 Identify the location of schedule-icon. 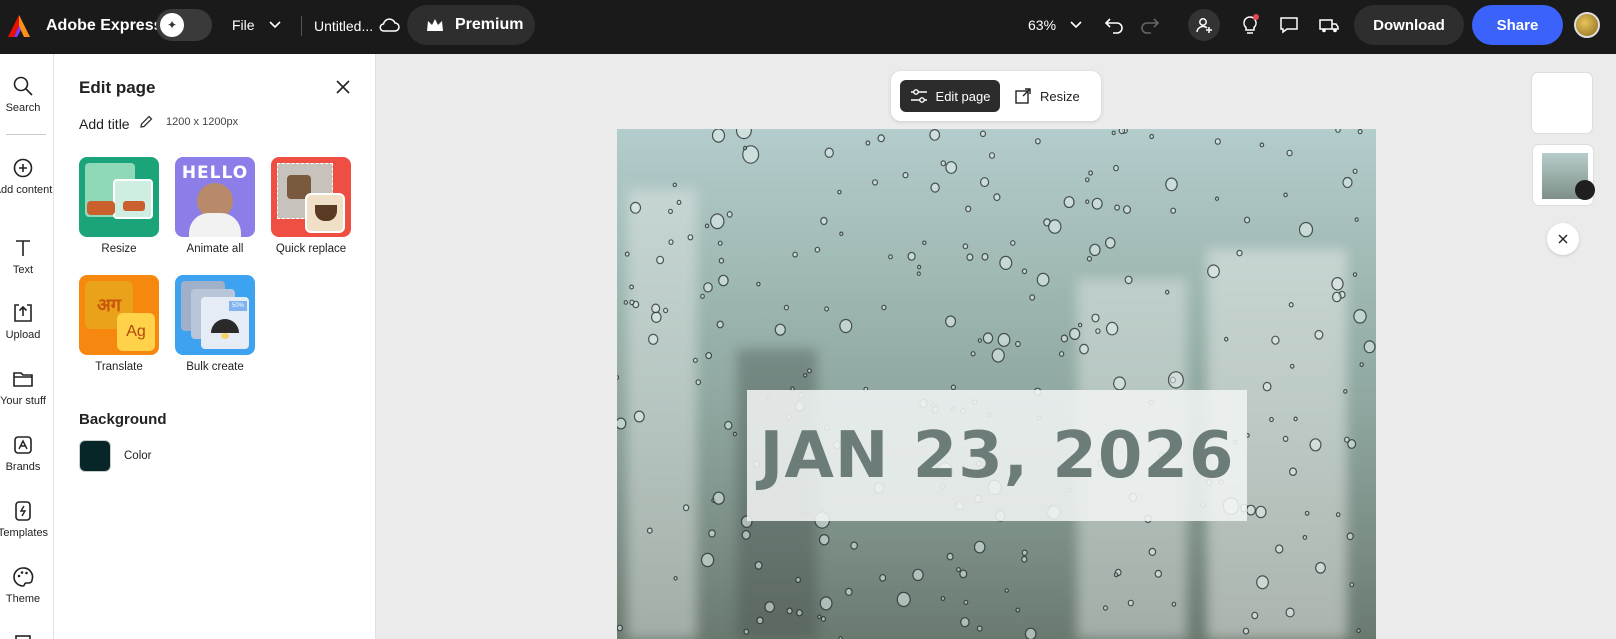
(1329, 25).